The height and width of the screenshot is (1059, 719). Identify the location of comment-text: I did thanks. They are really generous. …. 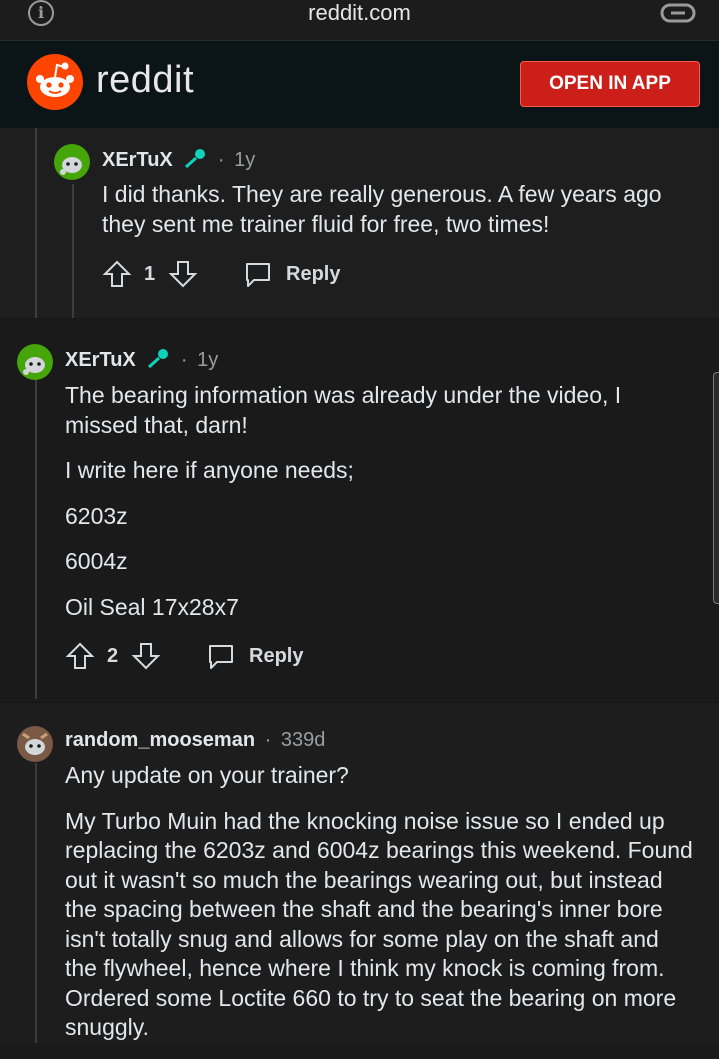
(382, 209).